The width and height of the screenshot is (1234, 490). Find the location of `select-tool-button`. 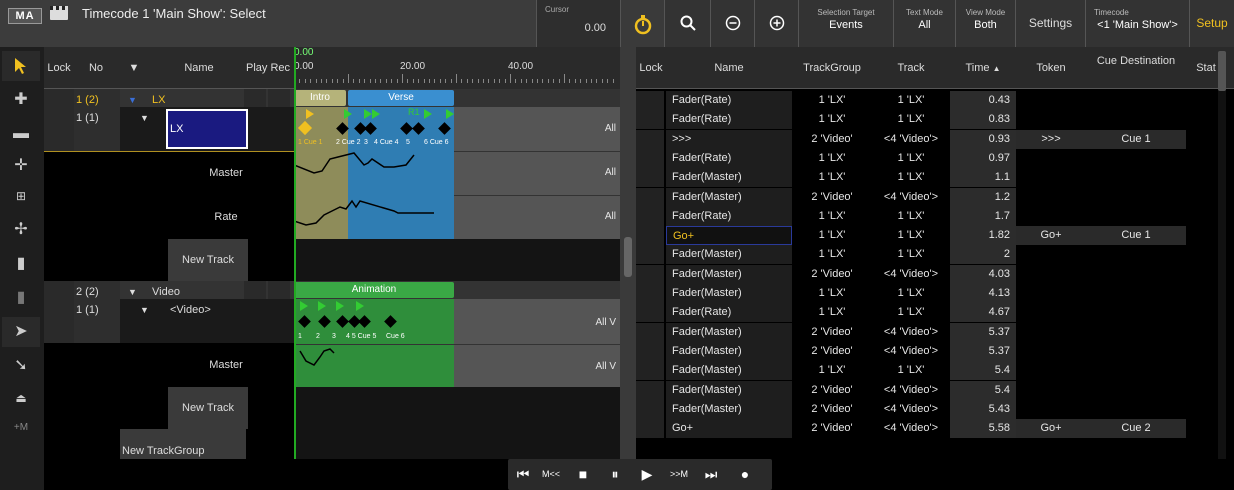

select-tool-button is located at coordinates (21, 66).